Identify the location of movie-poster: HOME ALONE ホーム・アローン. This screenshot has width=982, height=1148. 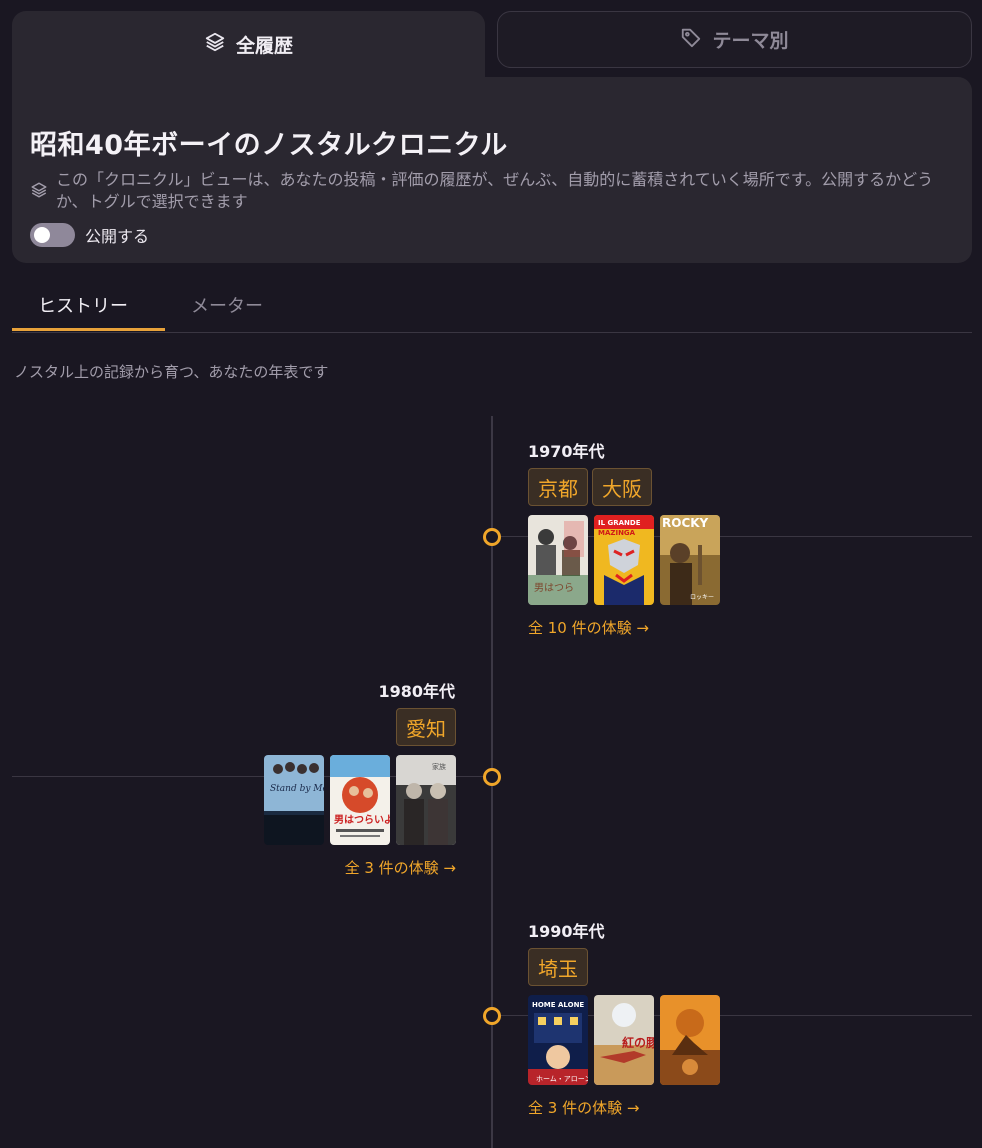
(558, 1040).